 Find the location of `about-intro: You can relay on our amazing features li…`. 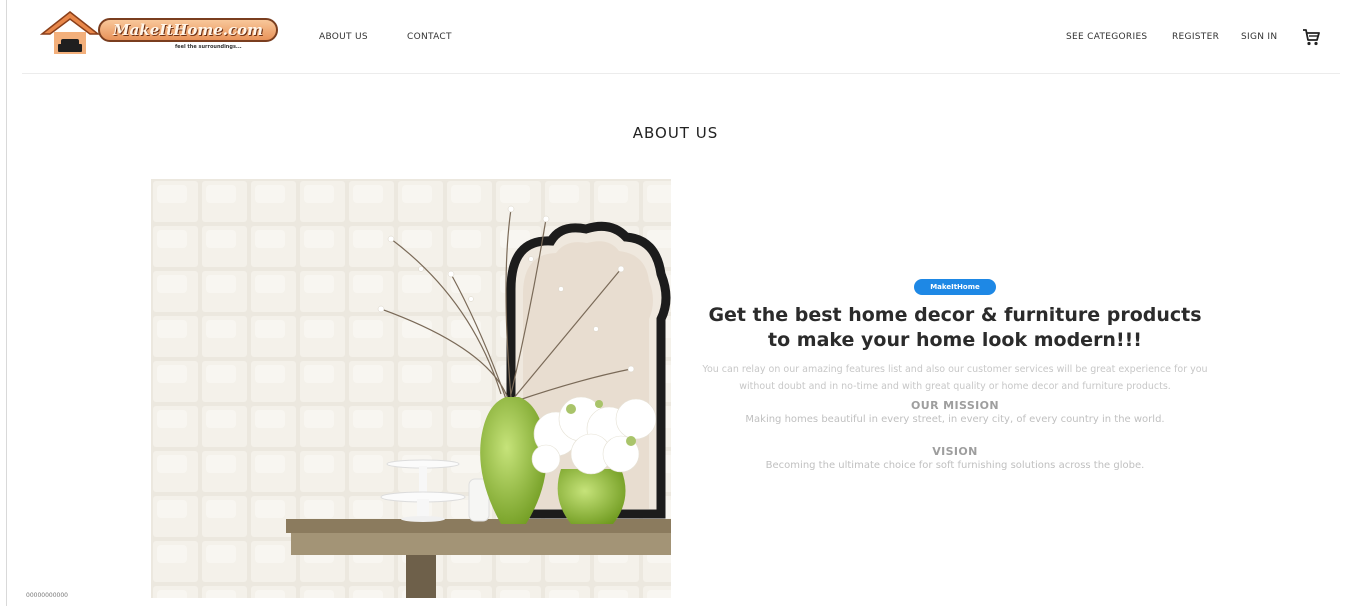

about-intro: You can relay on our amazing features li… is located at coordinates (955, 378).